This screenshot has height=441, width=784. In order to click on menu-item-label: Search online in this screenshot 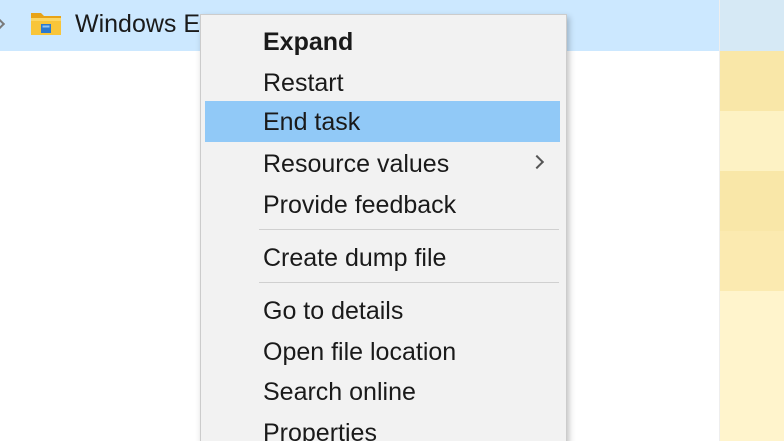, I will do `click(339, 392)`.